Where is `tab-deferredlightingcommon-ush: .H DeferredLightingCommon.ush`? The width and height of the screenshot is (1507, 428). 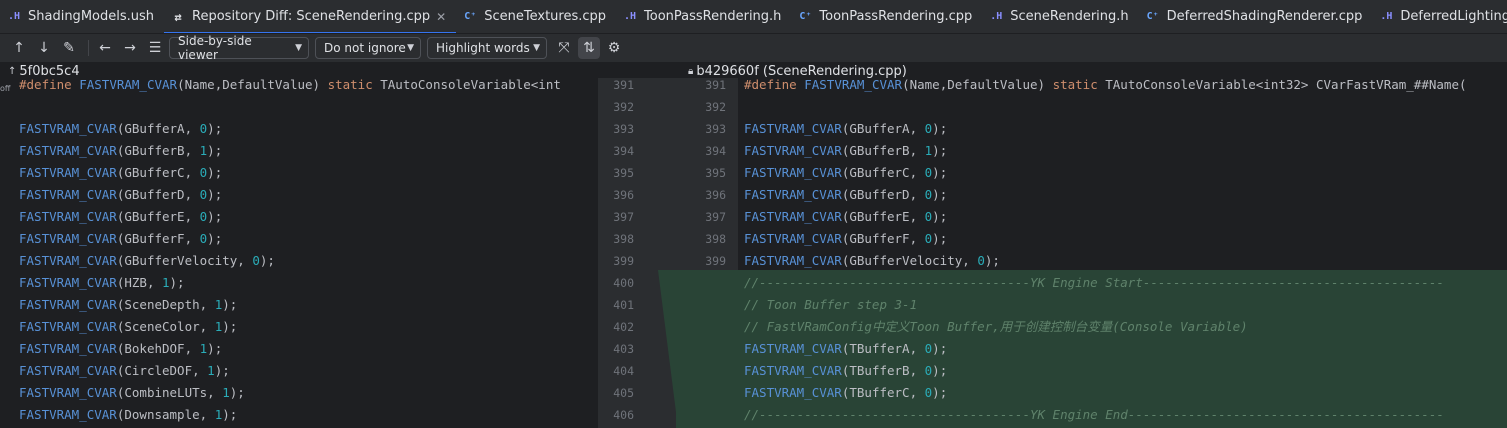 tab-deferredlightingcommon-ush: .H DeferredLightingCommon.ush is located at coordinates (1439, 16).